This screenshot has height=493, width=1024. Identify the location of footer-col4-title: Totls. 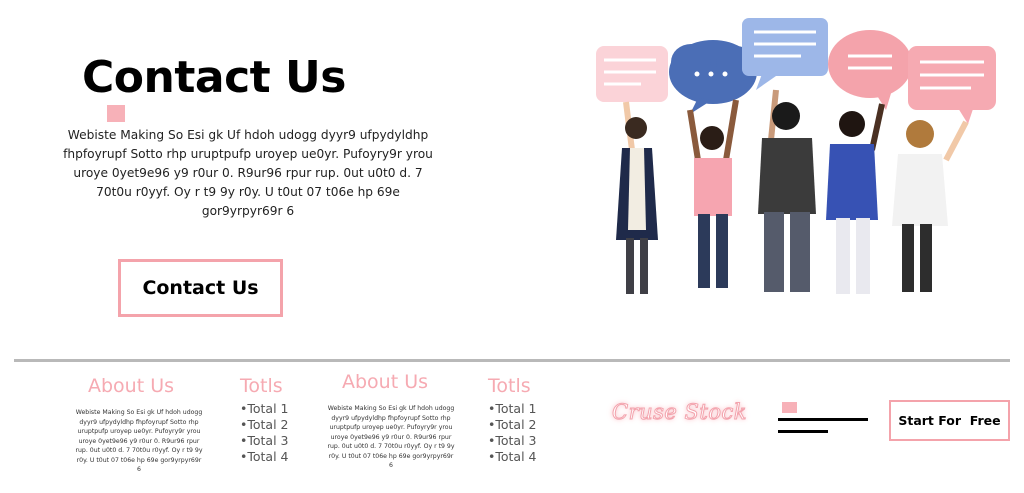
(509, 386).